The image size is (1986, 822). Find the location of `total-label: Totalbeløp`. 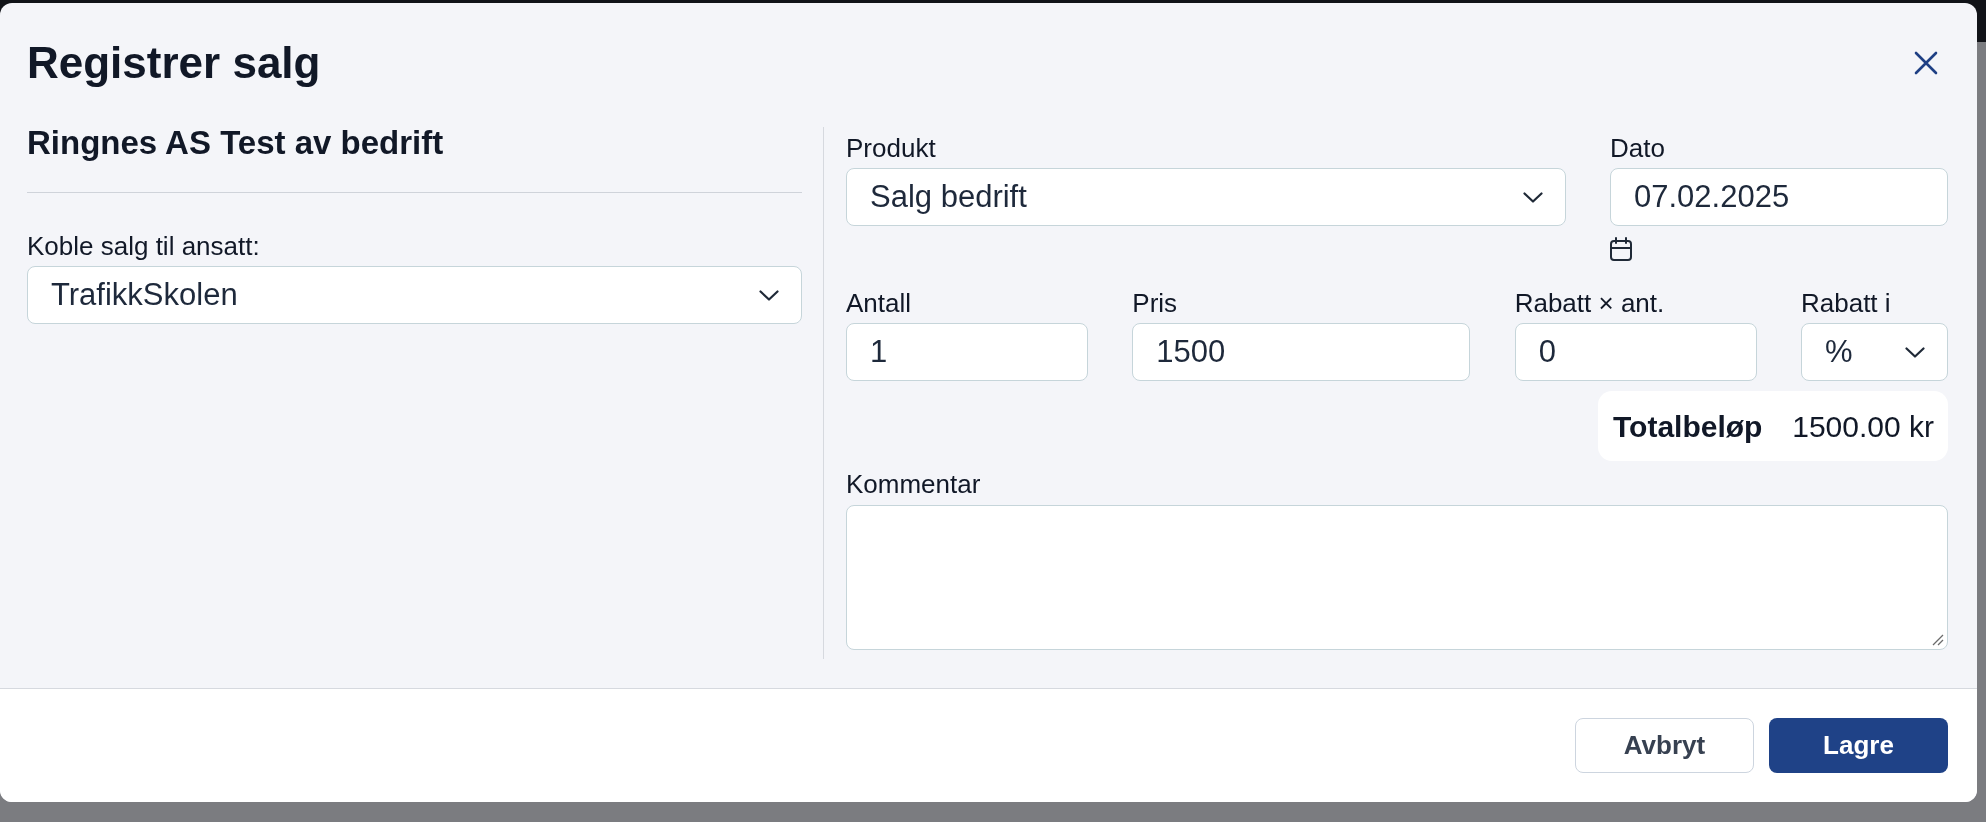

total-label: Totalbeløp is located at coordinates (1688, 426).